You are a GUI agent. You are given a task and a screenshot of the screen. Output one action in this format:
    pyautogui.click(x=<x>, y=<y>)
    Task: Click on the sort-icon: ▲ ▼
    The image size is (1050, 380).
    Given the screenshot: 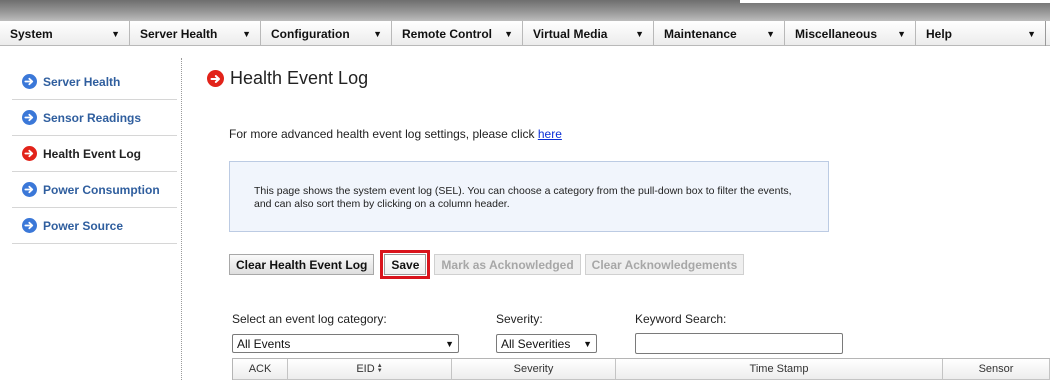 What is the action you would take?
    pyautogui.click(x=379, y=368)
    